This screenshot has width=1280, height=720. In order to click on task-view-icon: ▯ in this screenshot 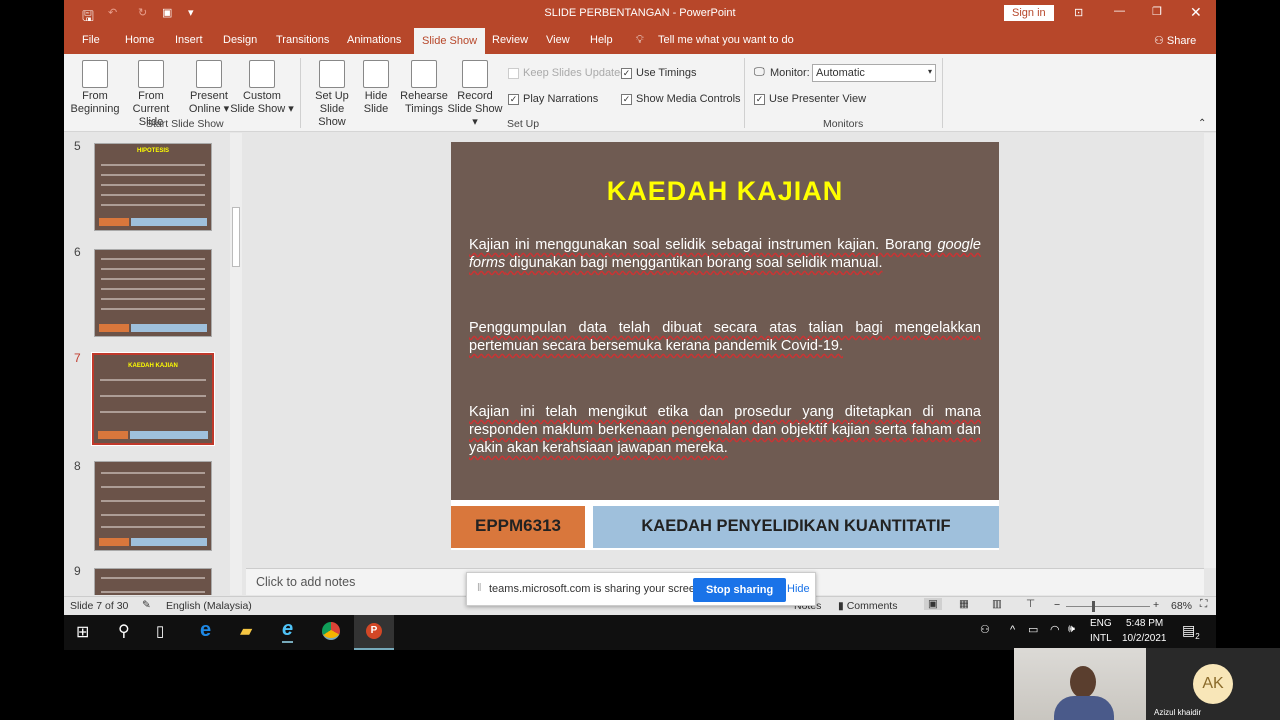, I will do `click(160, 631)`.